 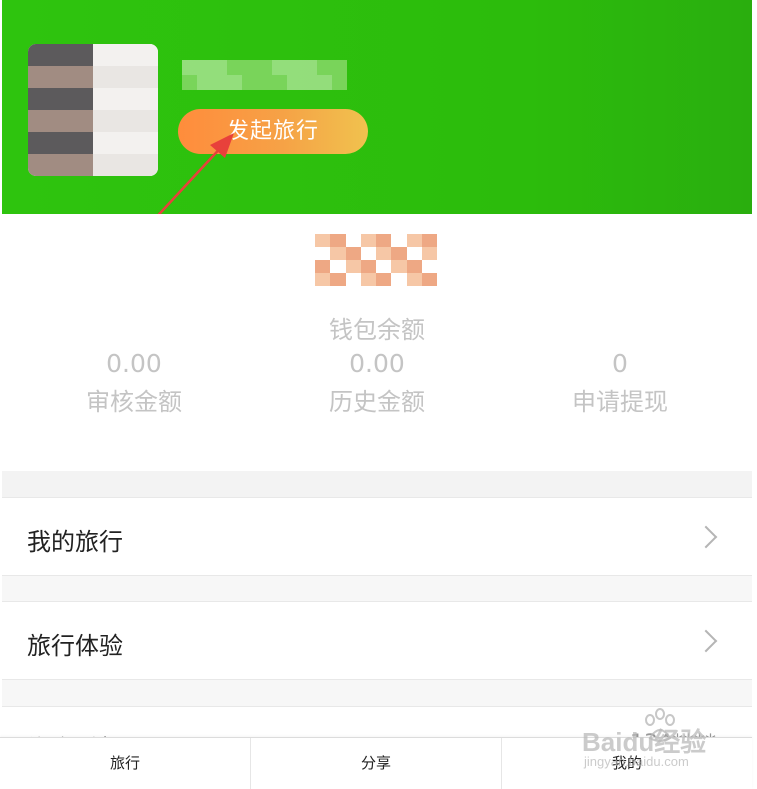 I want to click on stat-review-amount: 0.00 审核金额, so click(x=134, y=383).